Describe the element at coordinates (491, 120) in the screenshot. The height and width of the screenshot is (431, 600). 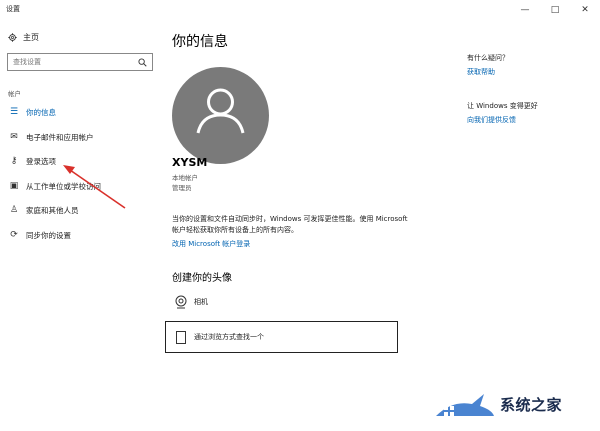
I see `feedback-link: 向我们提供反馈` at that location.